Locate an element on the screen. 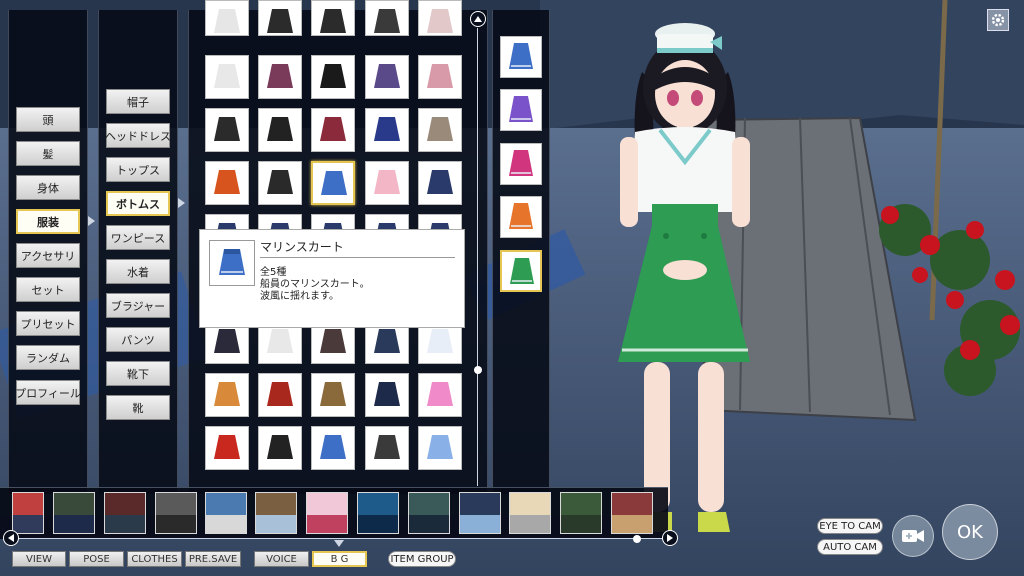 The height and width of the screenshot is (576, 1024). ok-button: OK is located at coordinates (970, 532).